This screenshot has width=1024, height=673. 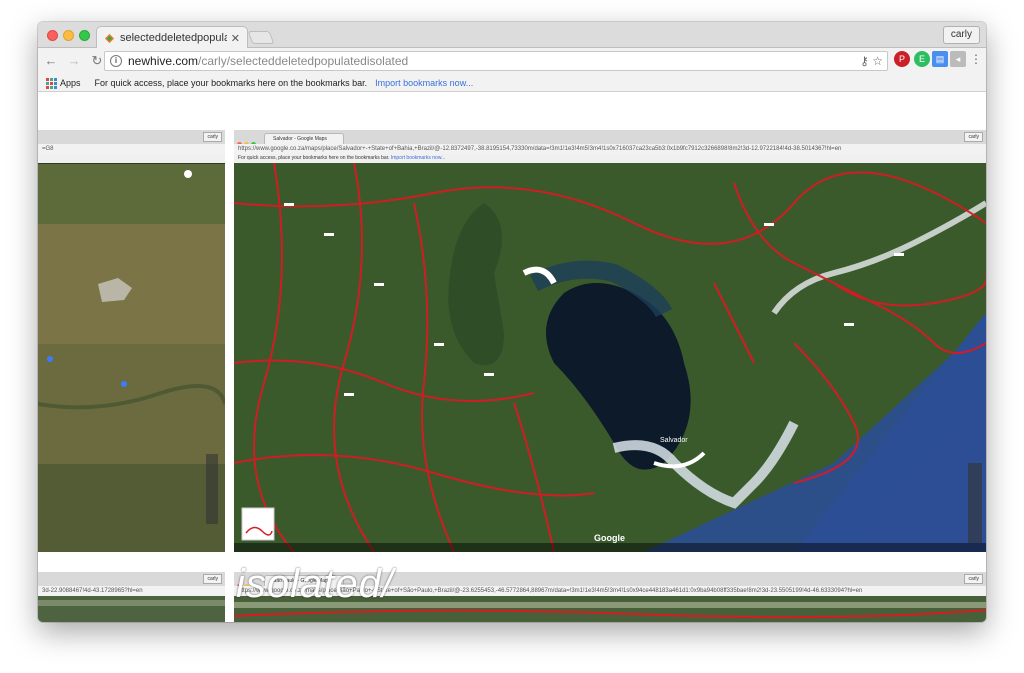 What do you see at coordinates (961, 35) in the screenshot?
I see `profile-button: carly` at bounding box center [961, 35].